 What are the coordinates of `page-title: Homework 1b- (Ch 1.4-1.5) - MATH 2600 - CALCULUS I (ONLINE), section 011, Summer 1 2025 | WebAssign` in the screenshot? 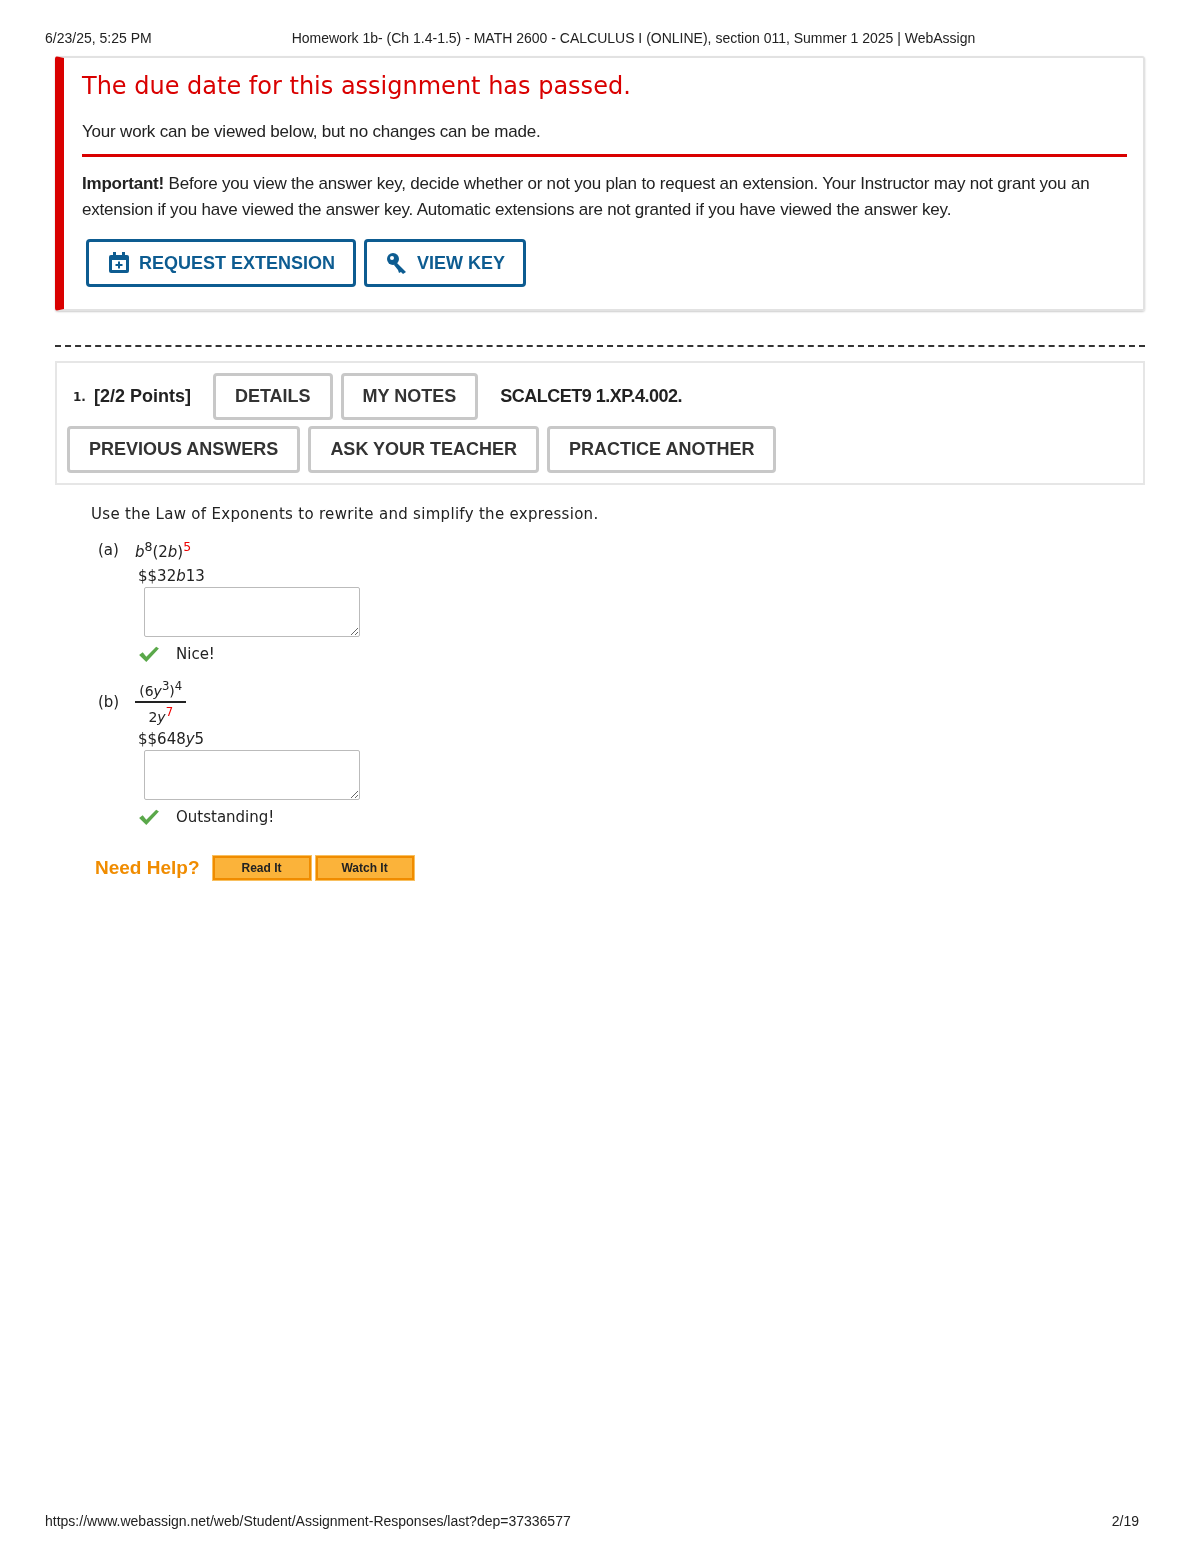 It's located at (633, 38).